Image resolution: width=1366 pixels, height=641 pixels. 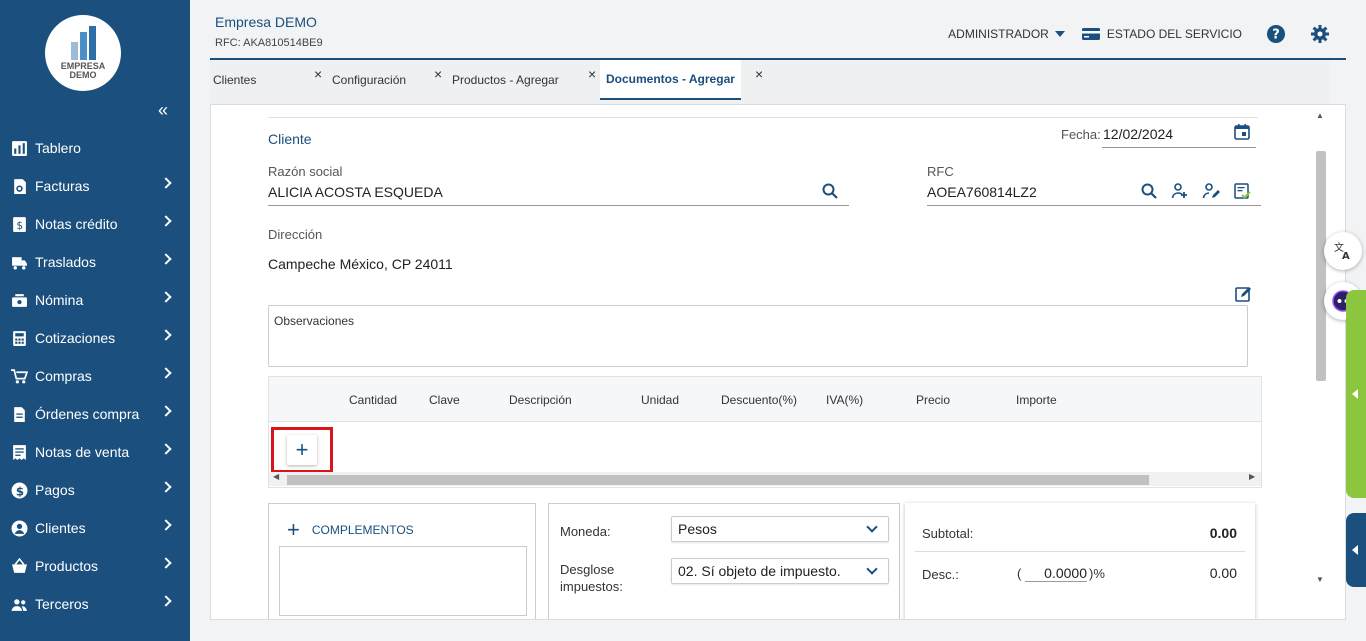 What do you see at coordinates (1223, 533) in the screenshot?
I see `subtotal-value: 0.00` at bounding box center [1223, 533].